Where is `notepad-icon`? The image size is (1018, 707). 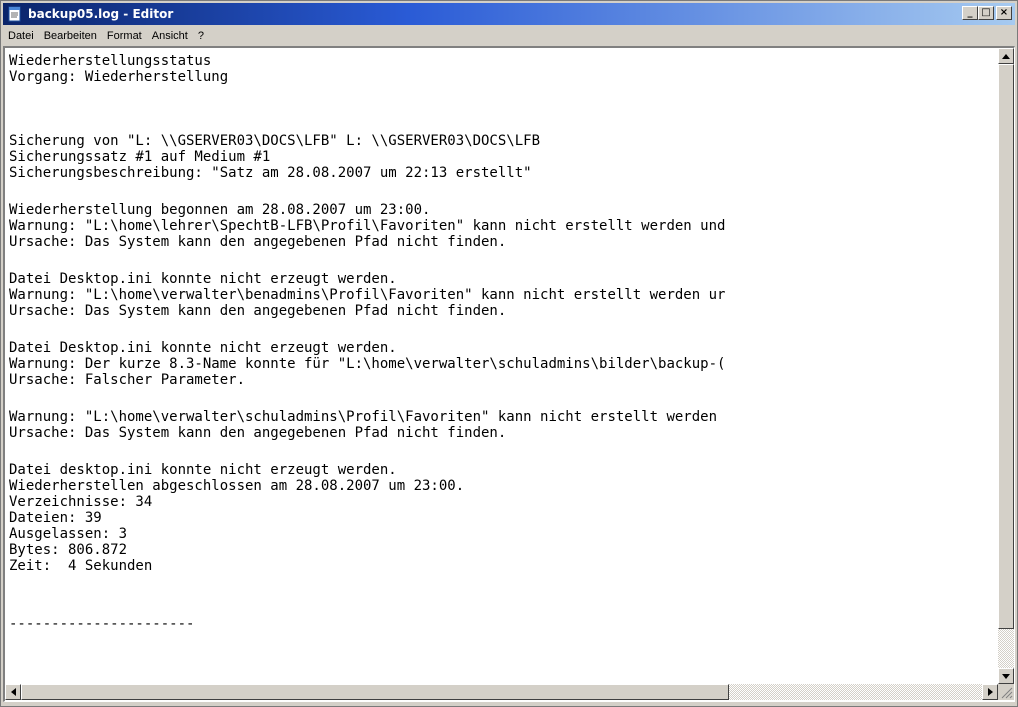 notepad-icon is located at coordinates (15, 14).